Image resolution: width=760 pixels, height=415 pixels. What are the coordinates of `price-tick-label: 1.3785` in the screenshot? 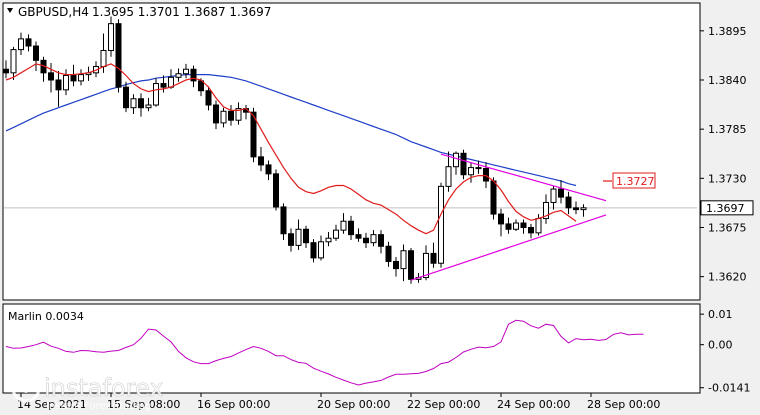 It's located at (727, 129).